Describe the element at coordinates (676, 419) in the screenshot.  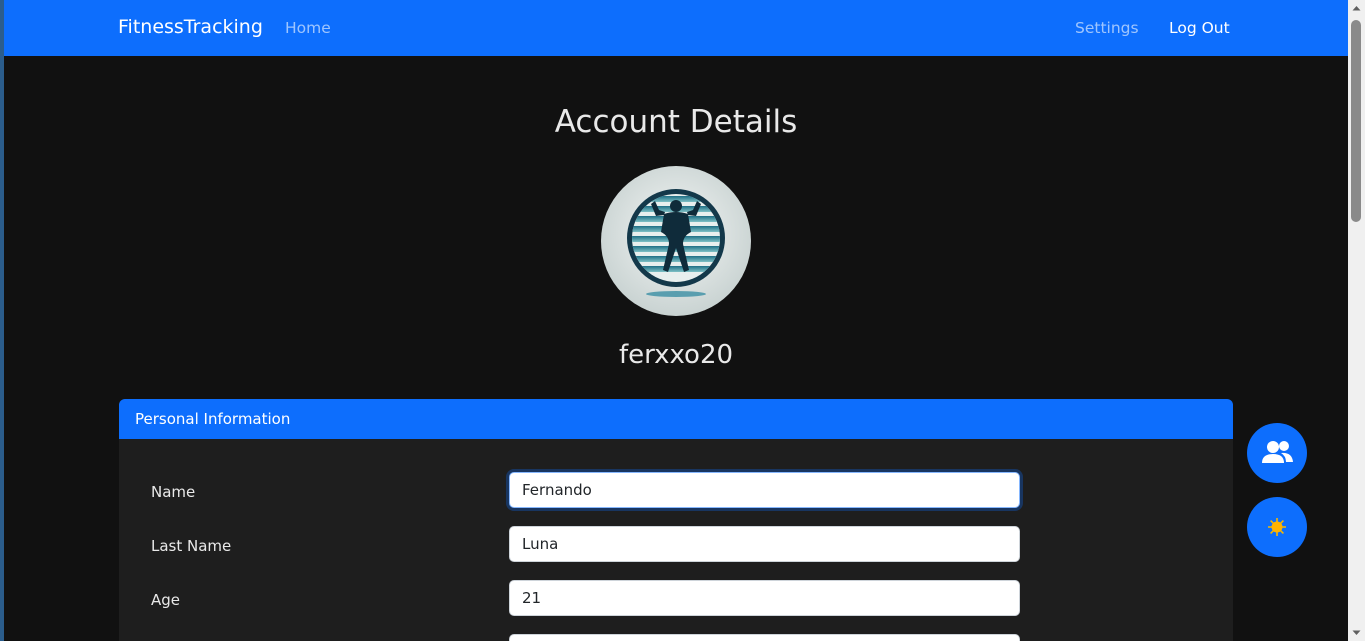
I see `card-header: Personal Information` at that location.